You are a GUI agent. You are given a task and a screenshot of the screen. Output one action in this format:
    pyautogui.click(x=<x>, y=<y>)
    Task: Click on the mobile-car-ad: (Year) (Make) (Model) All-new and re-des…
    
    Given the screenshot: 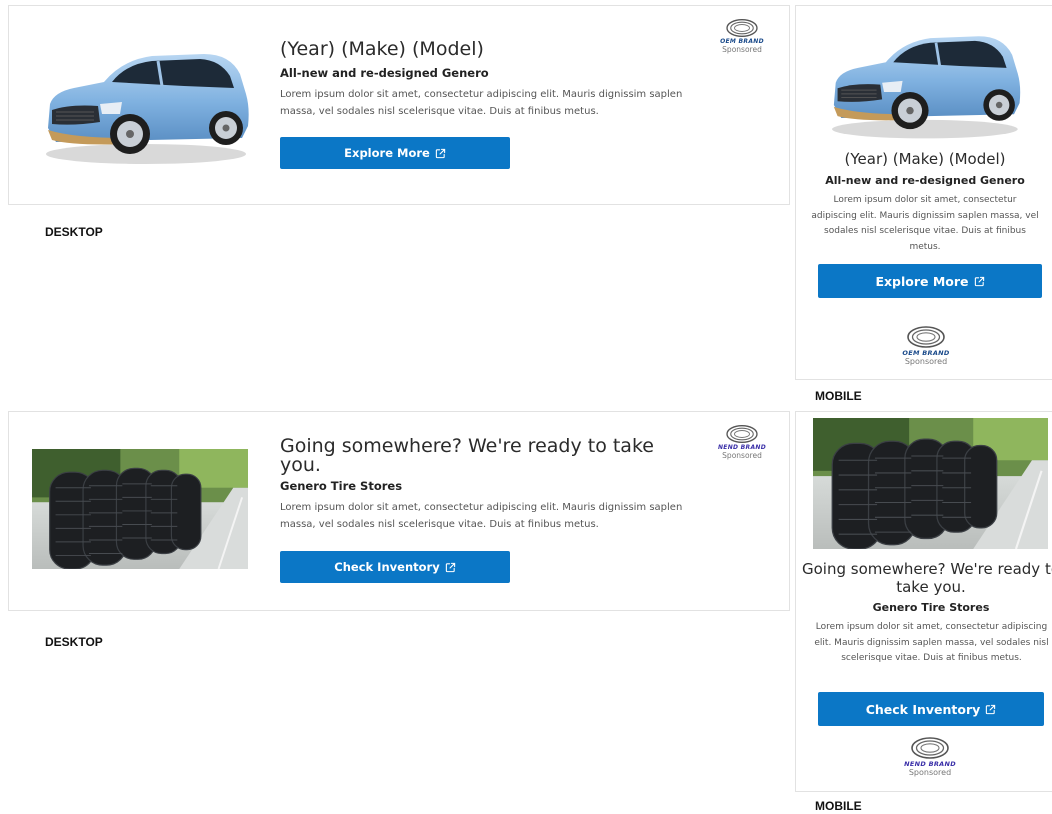 What is the action you would take?
    pyautogui.click(x=923, y=192)
    